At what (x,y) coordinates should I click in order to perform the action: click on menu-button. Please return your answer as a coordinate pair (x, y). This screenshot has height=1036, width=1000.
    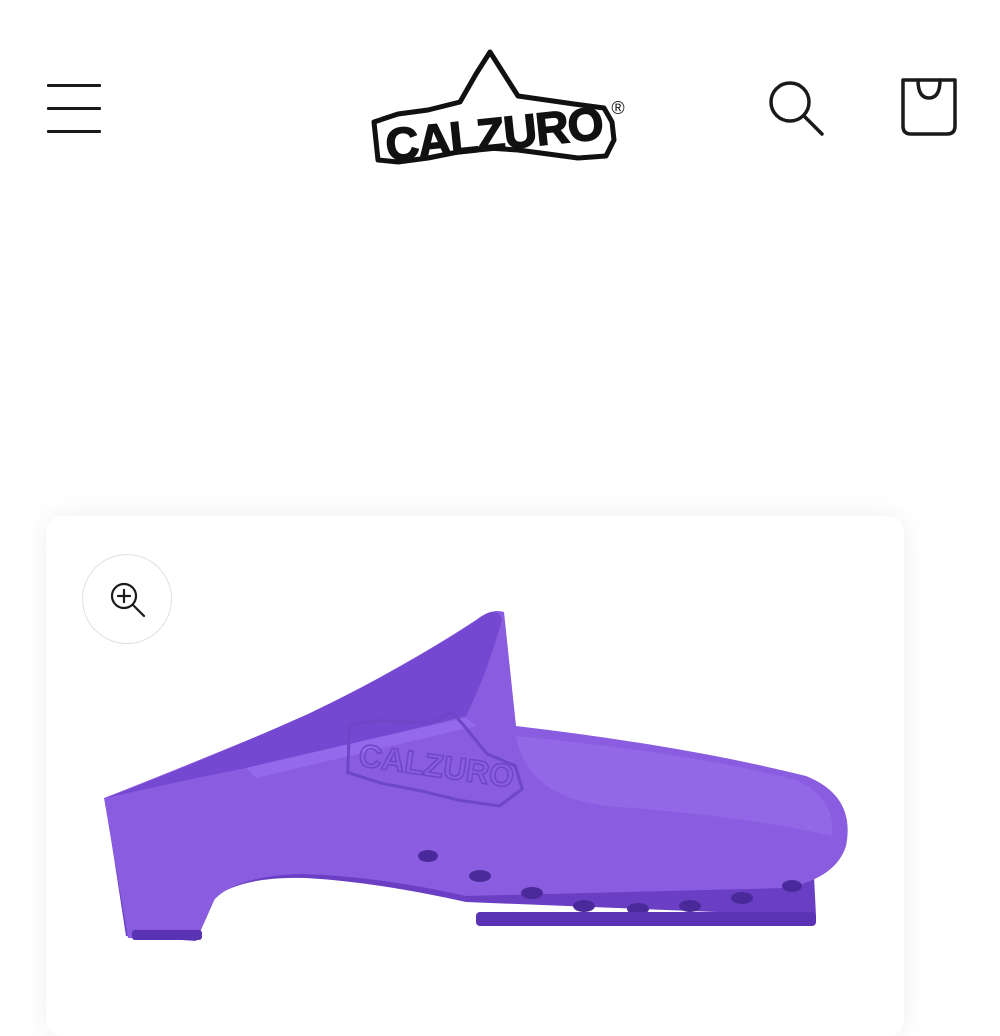
    Looking at the image, I should click on (74, 107).